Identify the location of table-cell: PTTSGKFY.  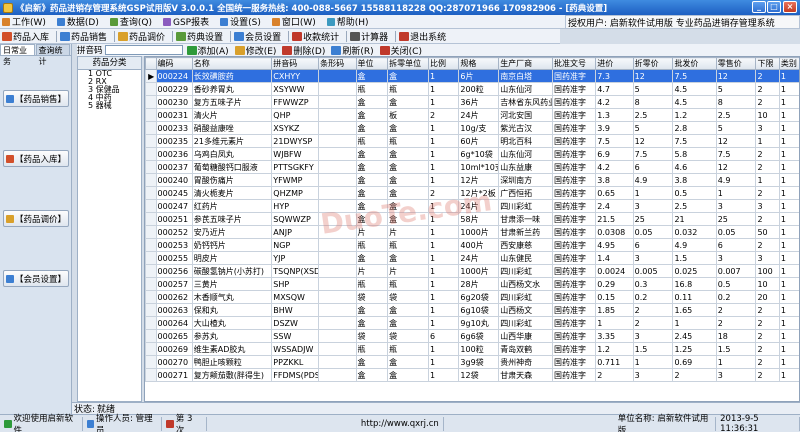
(295, 167).